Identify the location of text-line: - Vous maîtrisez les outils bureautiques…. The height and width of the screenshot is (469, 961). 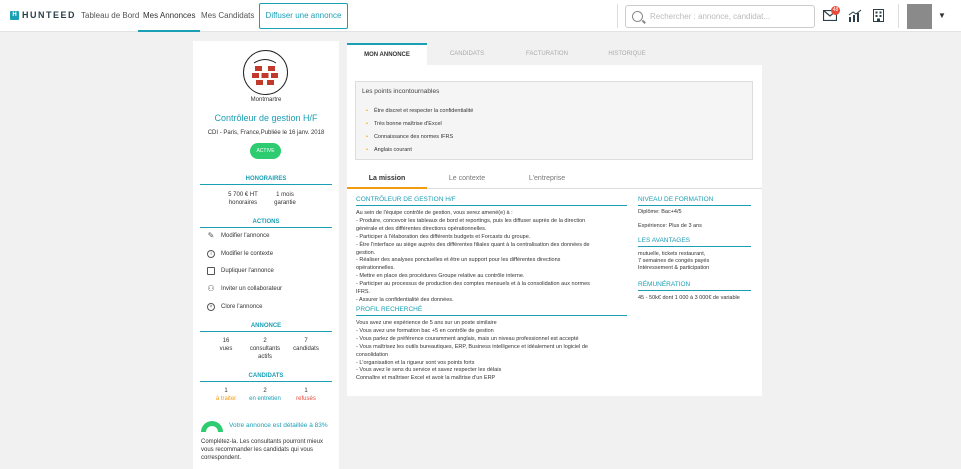
(472, 346).